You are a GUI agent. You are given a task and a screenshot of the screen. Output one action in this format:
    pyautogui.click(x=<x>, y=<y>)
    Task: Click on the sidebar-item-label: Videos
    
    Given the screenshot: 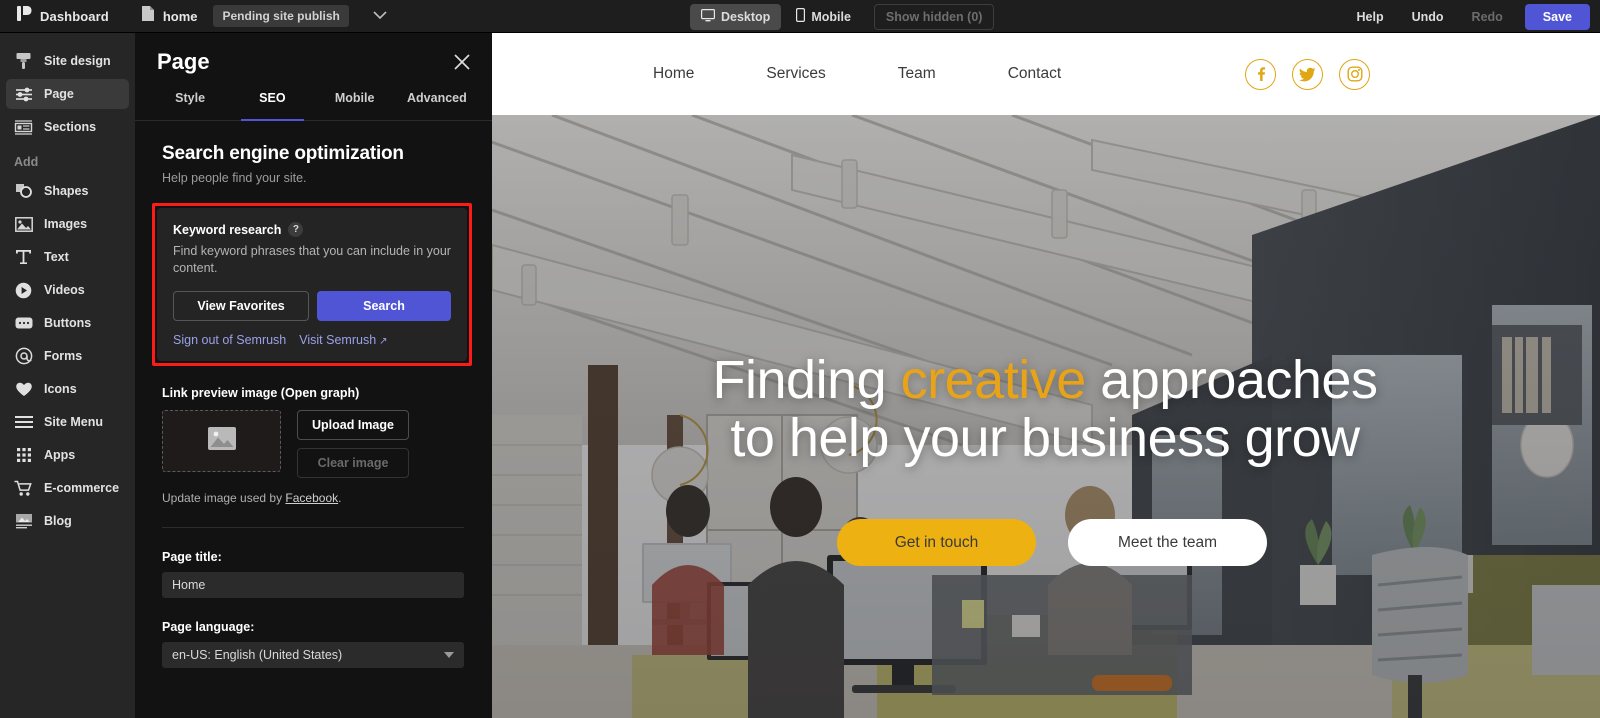 What is the action you would take?
    pyautogui.click(x=64, y=290)
    